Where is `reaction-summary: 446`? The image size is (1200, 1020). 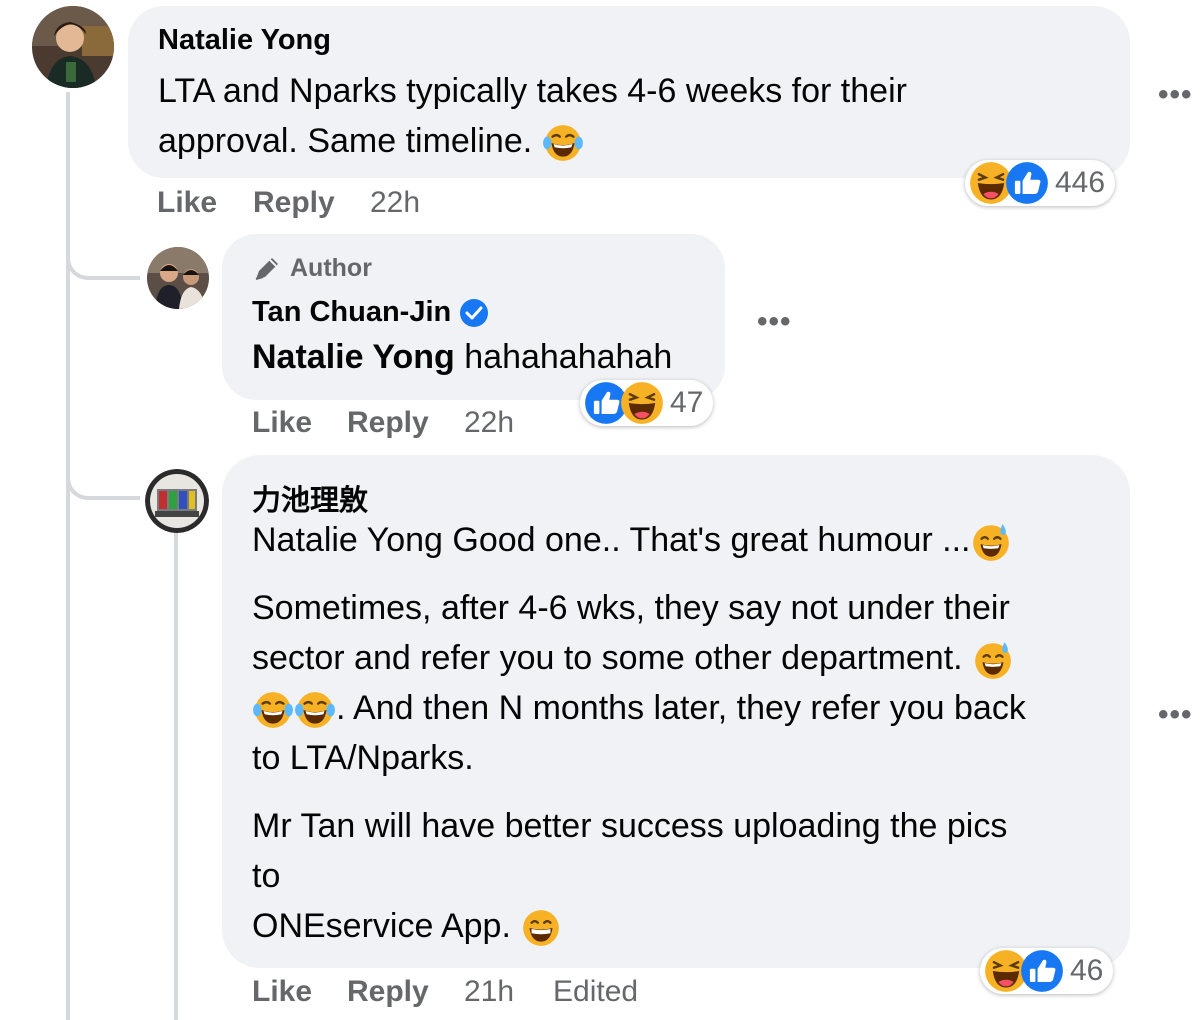
reaction-summary: 446 is located at coordinates (1040, 183).